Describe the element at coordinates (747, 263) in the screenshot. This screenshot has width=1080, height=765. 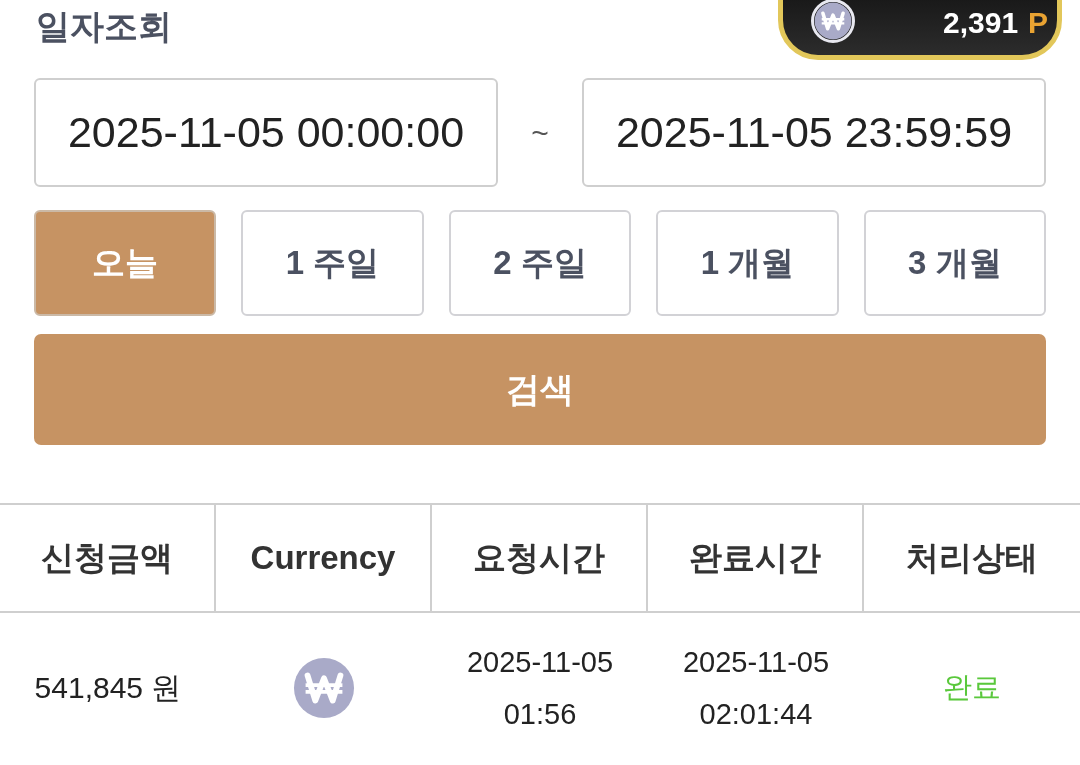
I see `period-button: 1 개월` at that location.